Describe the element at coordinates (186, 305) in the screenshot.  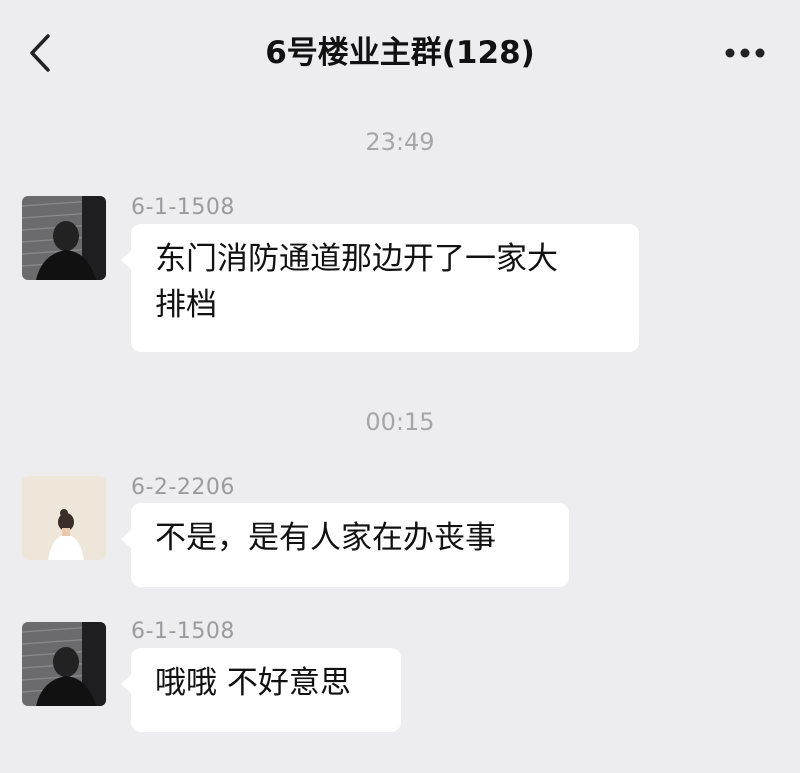
I see `message-text: 排档` at that location.